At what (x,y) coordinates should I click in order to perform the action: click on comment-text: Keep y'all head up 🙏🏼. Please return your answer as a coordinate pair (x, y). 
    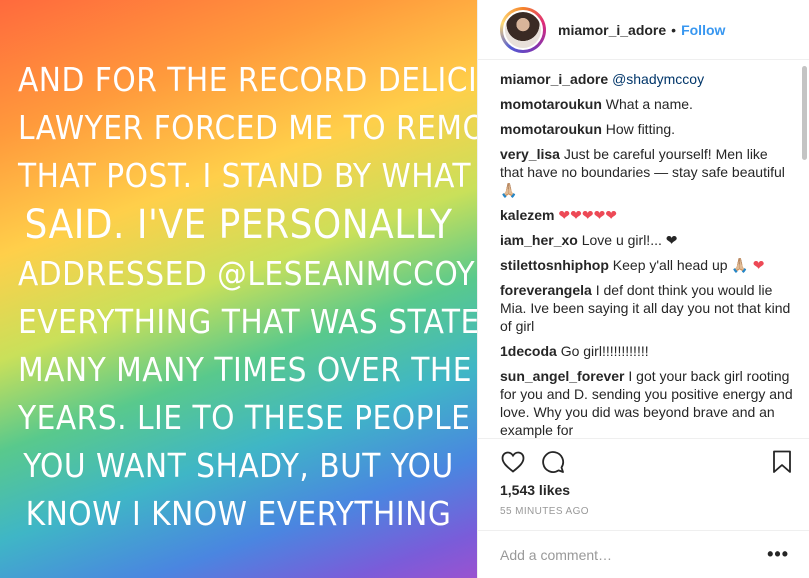
    Looking at the image, I should click on (680, 265).